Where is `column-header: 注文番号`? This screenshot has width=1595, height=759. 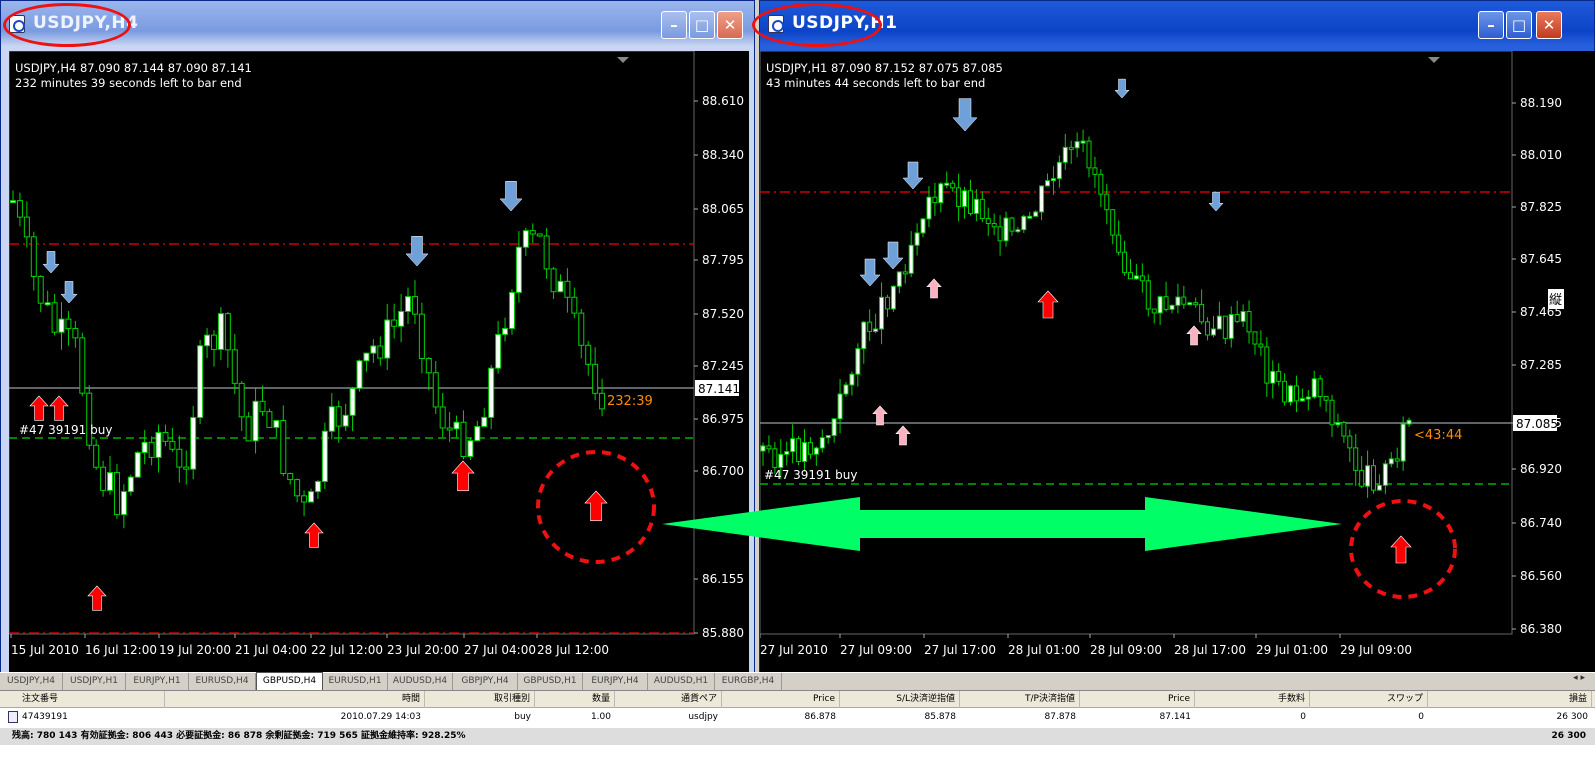 column-header: 注文番号 is located at coordinates (82, 699).